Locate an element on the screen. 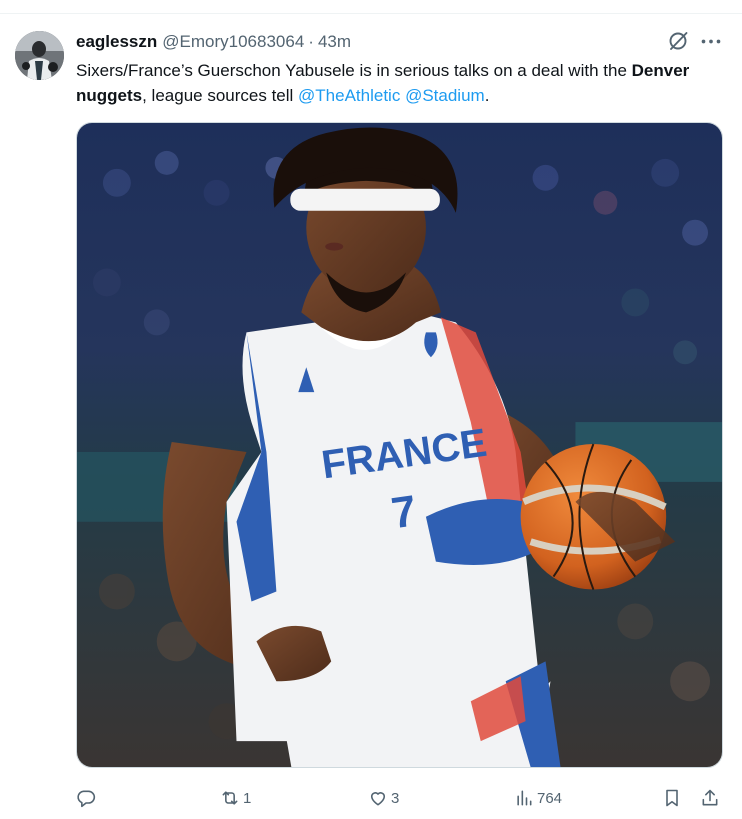  user-handle: @Emory10683064 is located at coordinates (233, 42).